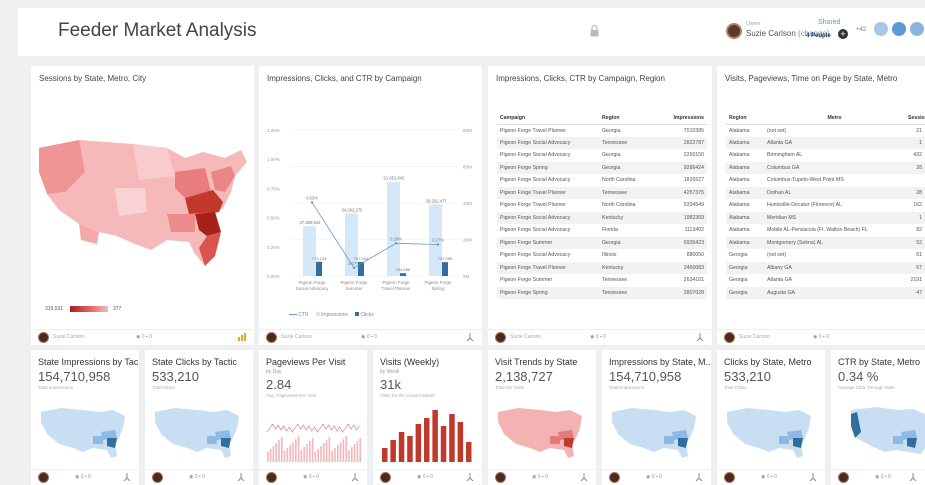  Describe the element at coordinates (915, 118) in the screenshot. I see `column-header: Sessio` at that location.